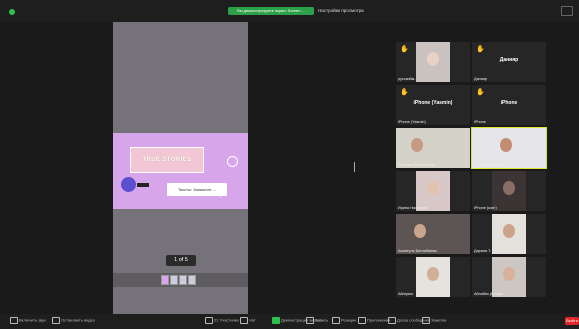  What do you see at coordinates (485, 208) in the screenshot?
I see `participant-name: iPhone (user)` at bounding box center [485, 208].